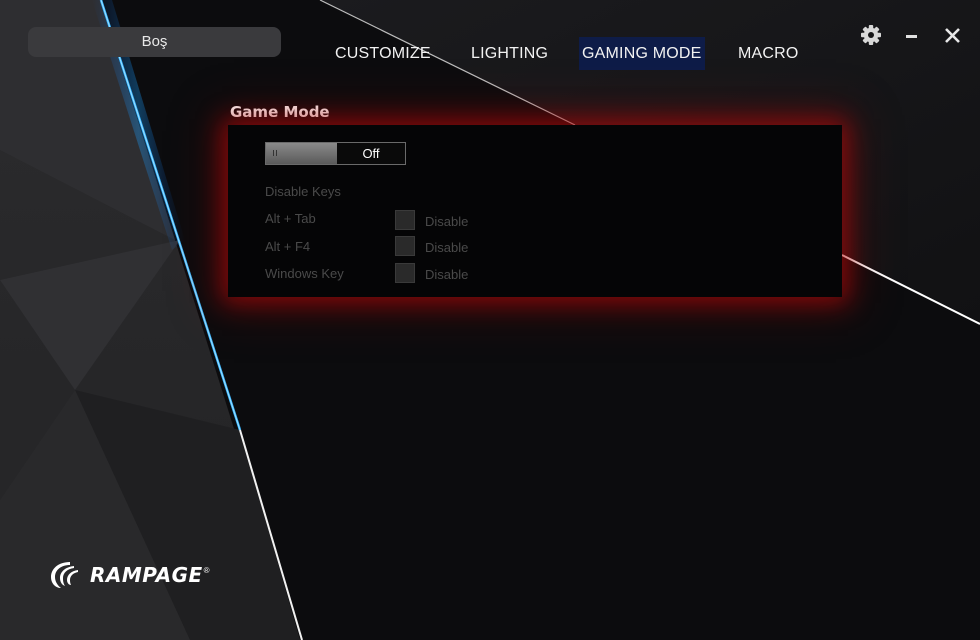  I want to click on minimize-icon, so click(911, 36).